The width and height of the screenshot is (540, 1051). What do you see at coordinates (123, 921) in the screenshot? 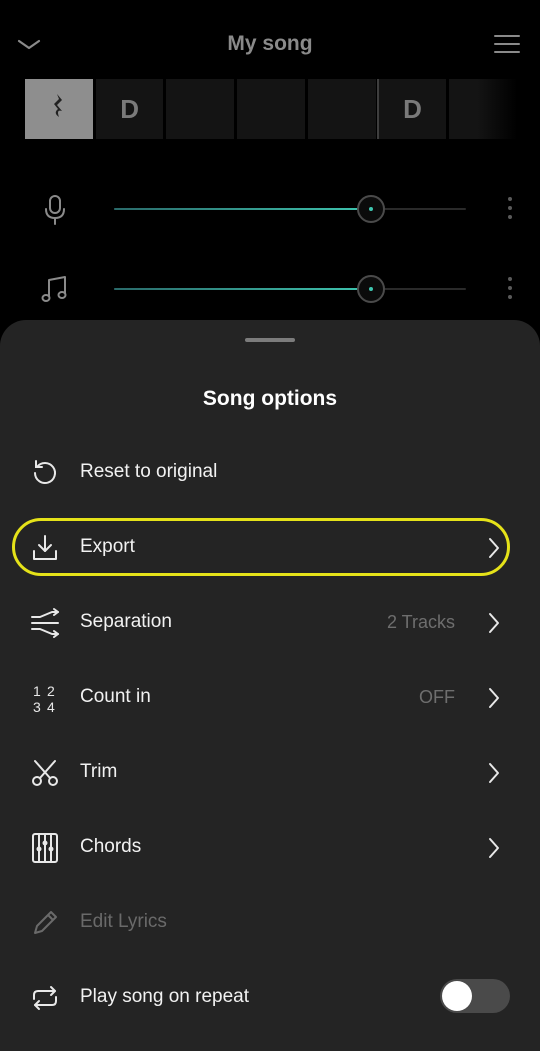
I see `option-label: Edit Lyrics` at bounding box center [123, 921].